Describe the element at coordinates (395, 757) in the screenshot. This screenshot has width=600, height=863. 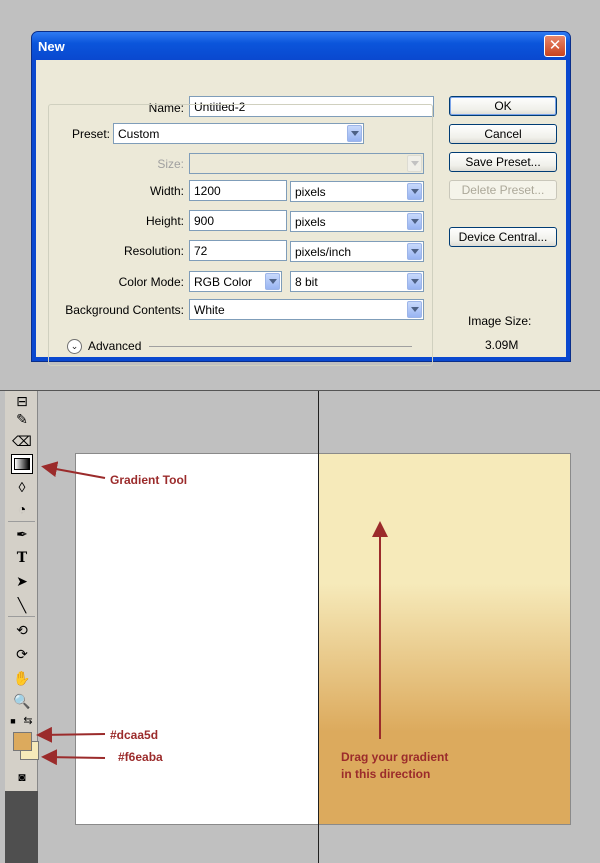
I see `drag-annotation-line1: Drag your gradient` at that location.